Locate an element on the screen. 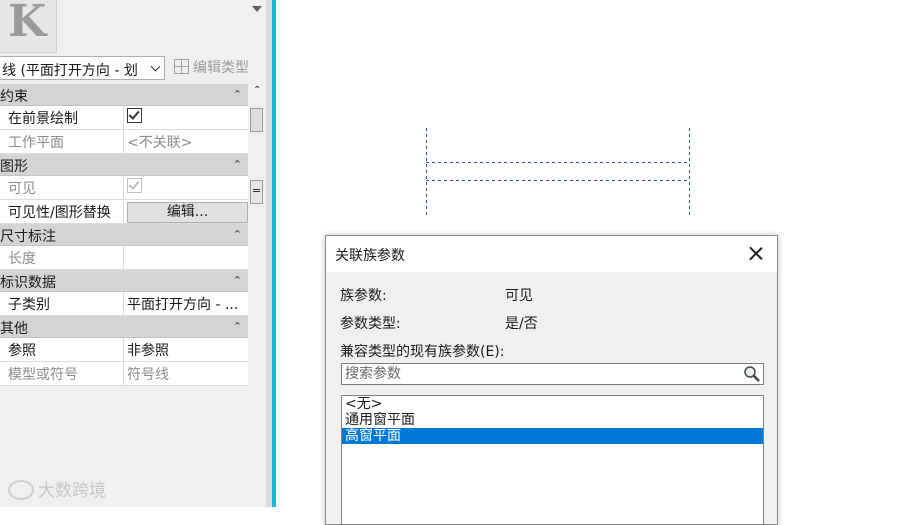 The image size is (908, 525). property-group-title: 标识数据 is located at coordinates (28, 283).